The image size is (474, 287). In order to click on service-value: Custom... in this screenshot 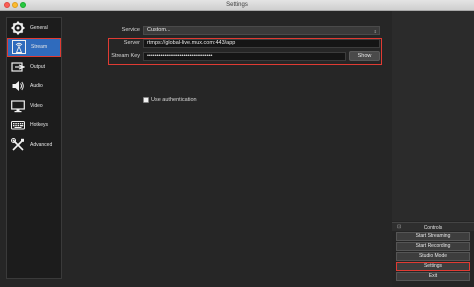, I will do `click(159, 30)`.